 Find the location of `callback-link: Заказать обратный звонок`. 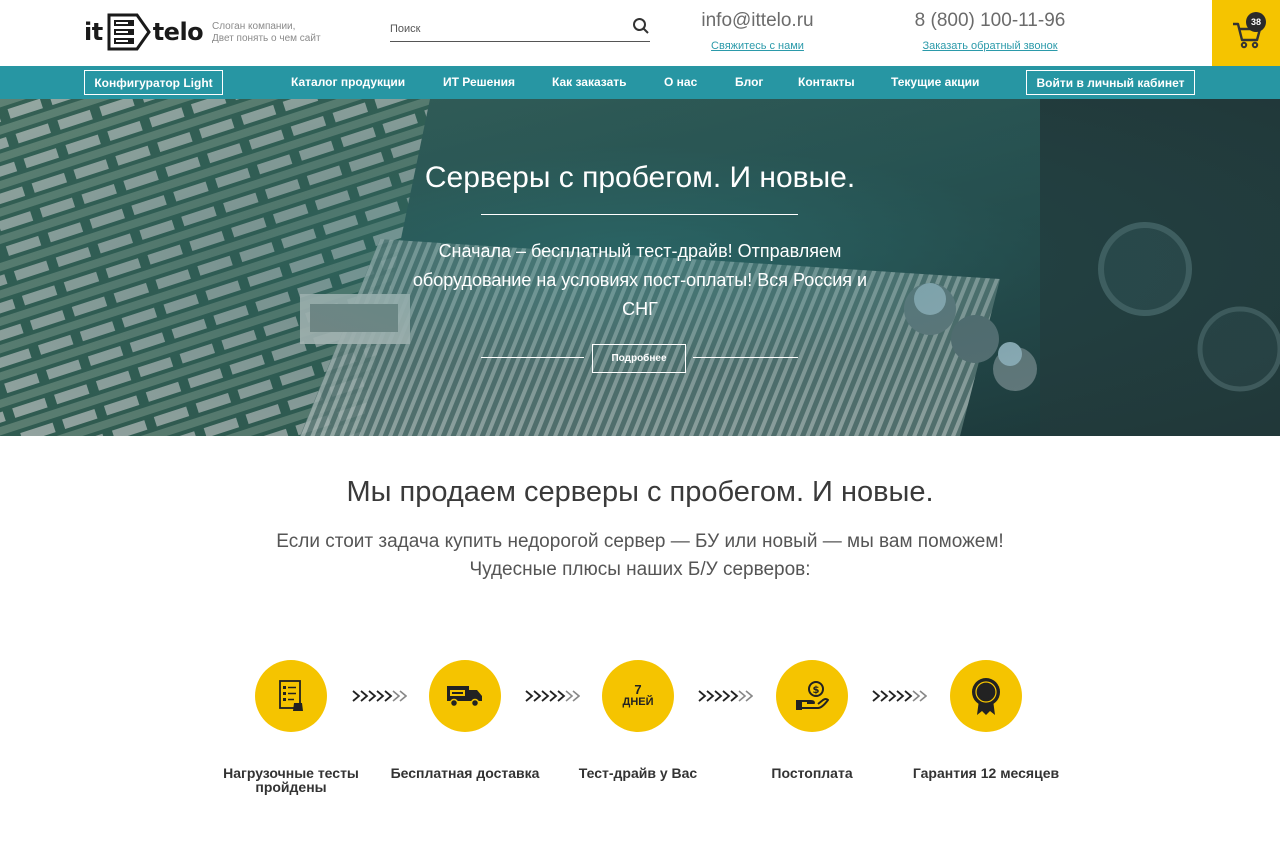

callback-link: Заказать обратный звонок is located at coordinates (990, 46).